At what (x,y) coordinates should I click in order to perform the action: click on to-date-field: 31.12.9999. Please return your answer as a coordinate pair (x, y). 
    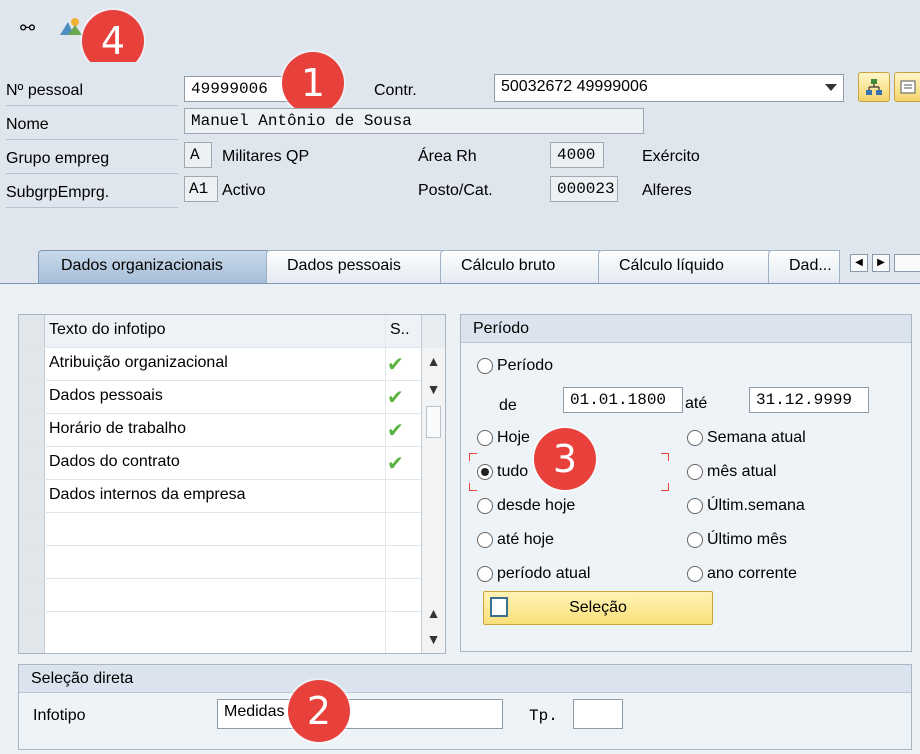
    Looking at the image, I should click on (809, 400).